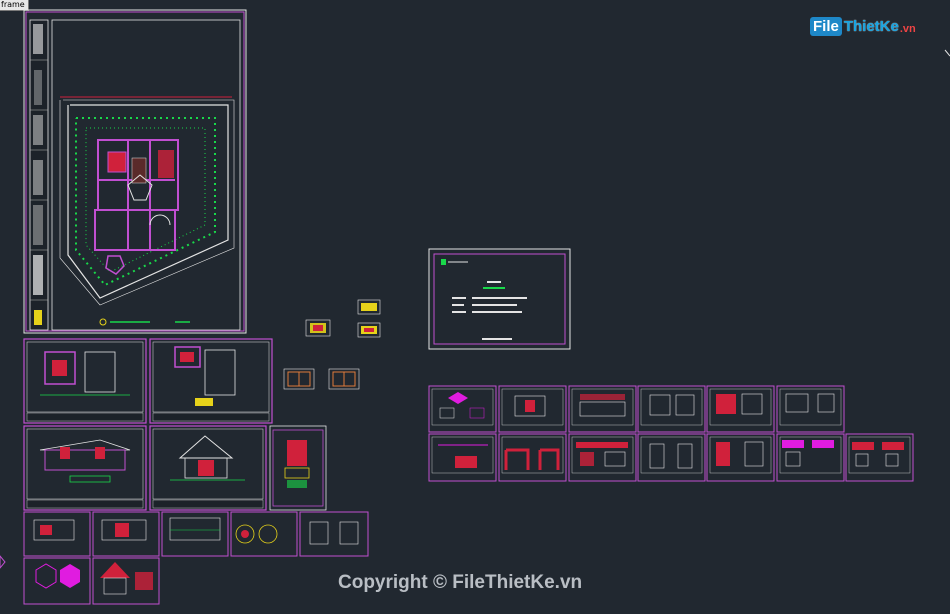 This screenshot has width=950, height=614. I want to click on logo-suffix: .vn, so click(907, 29).